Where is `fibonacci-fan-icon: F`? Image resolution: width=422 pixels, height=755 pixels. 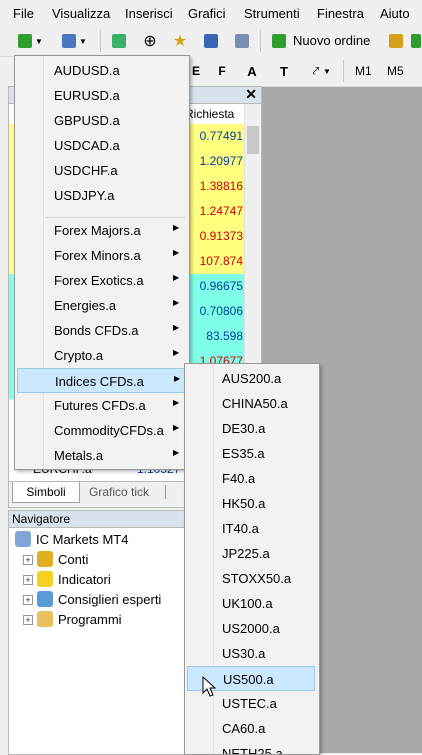 fibonacci-fan-icon: F is located at coordinates (222, 71).